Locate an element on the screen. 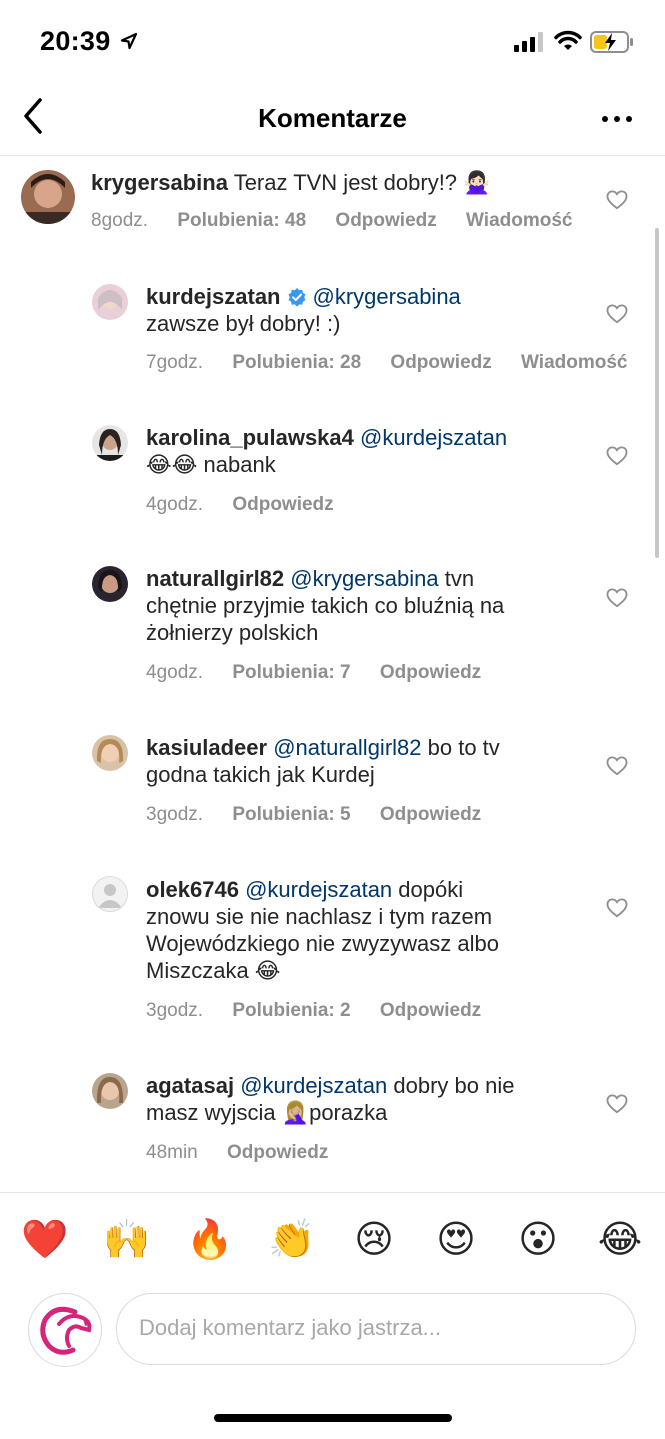 This screenshot has width=665, height=1439. comment-body-line: bo to tv is located at coordinates (463, 747).